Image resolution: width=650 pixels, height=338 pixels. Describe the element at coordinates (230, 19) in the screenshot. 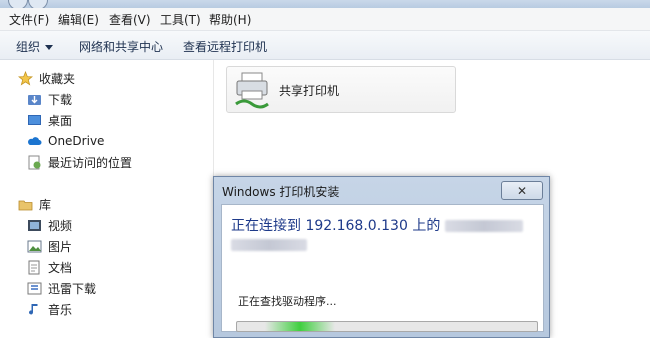

I see `menu-help: 帮助(H)` at that location.